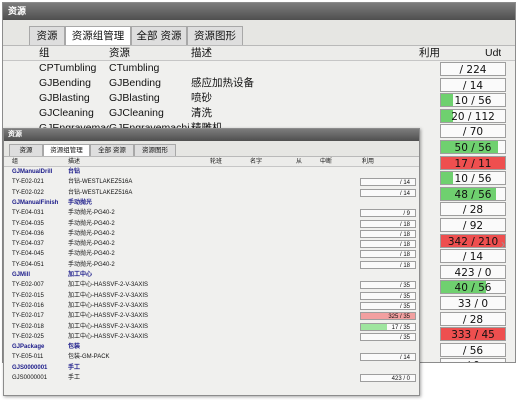 The width and height of the screenshot is (516, 400). Describe the element at coordinates (473, 100) in the screenshot. I see `utilization-bar: 10 / 56` at that location.